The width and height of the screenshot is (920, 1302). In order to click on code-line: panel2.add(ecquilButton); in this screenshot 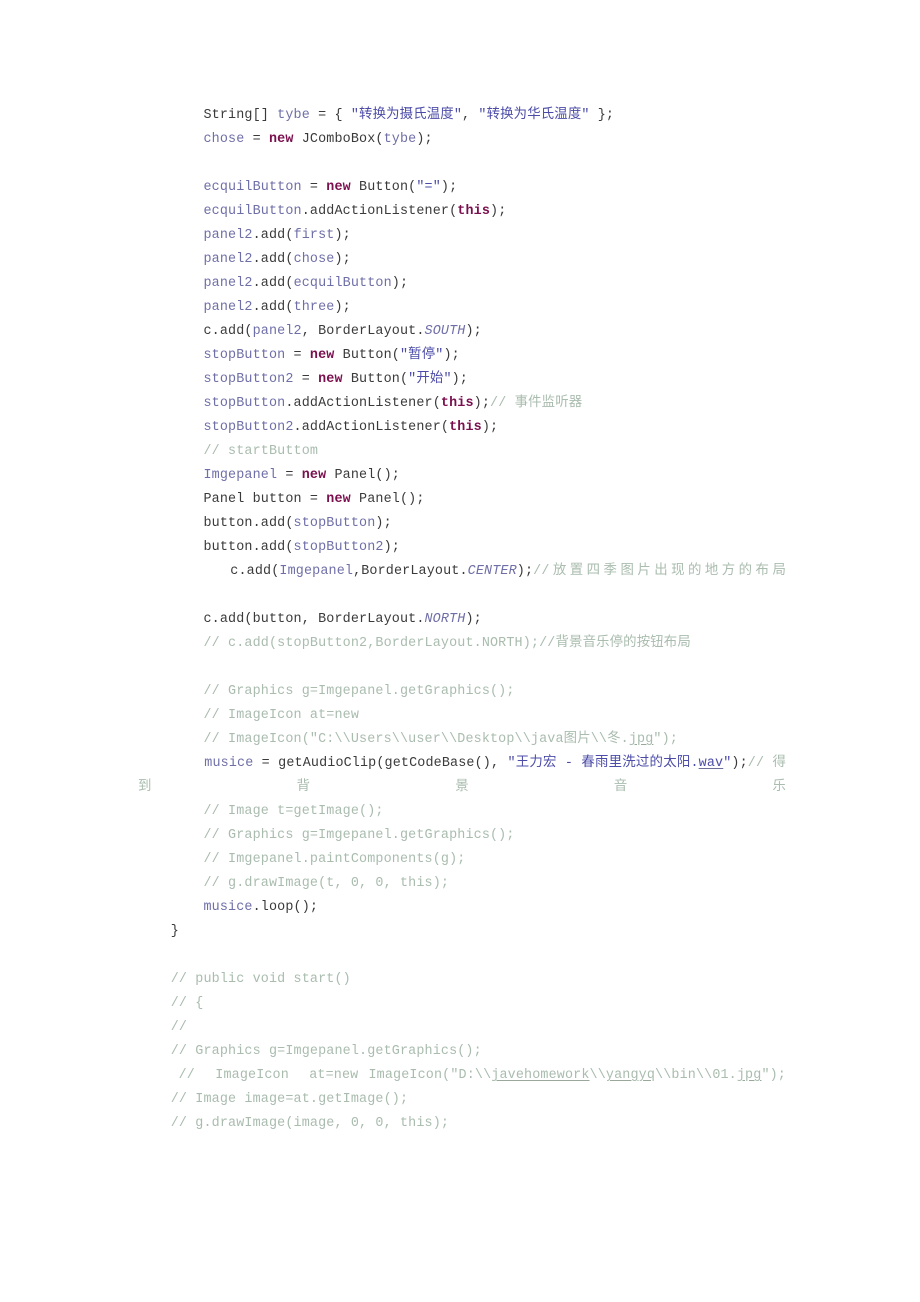, I will do `click(306, 283)`.